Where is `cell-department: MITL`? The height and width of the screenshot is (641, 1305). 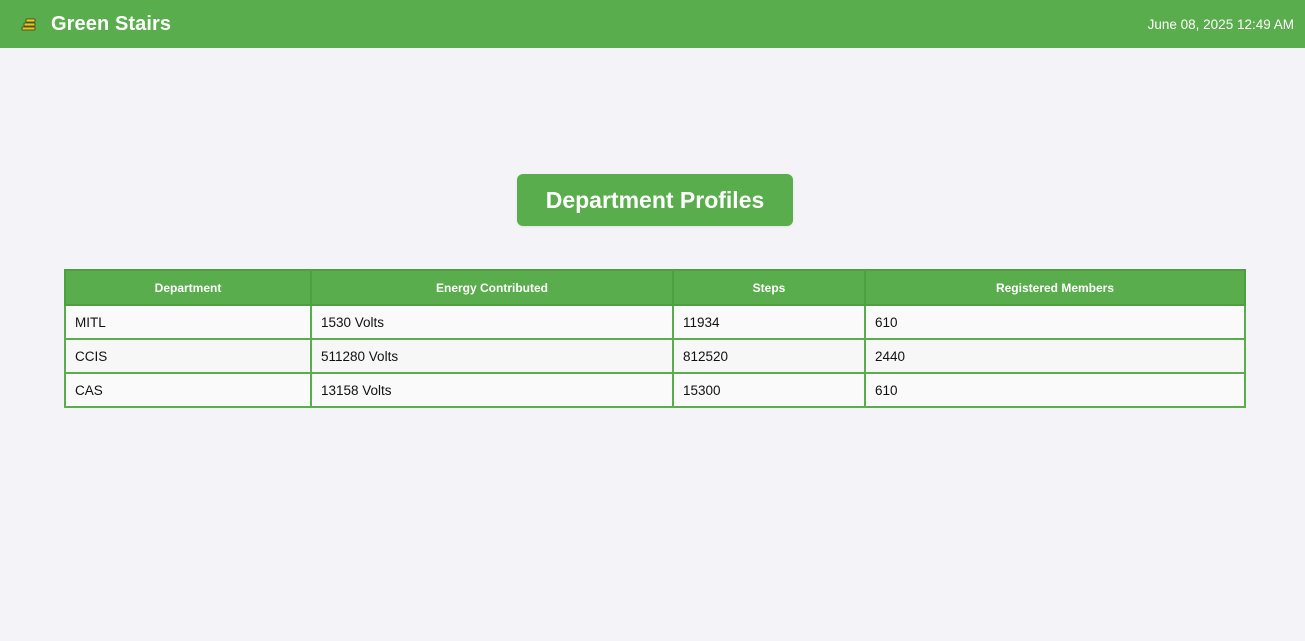
cell-department: MITL is located at coordinates (188, 322).